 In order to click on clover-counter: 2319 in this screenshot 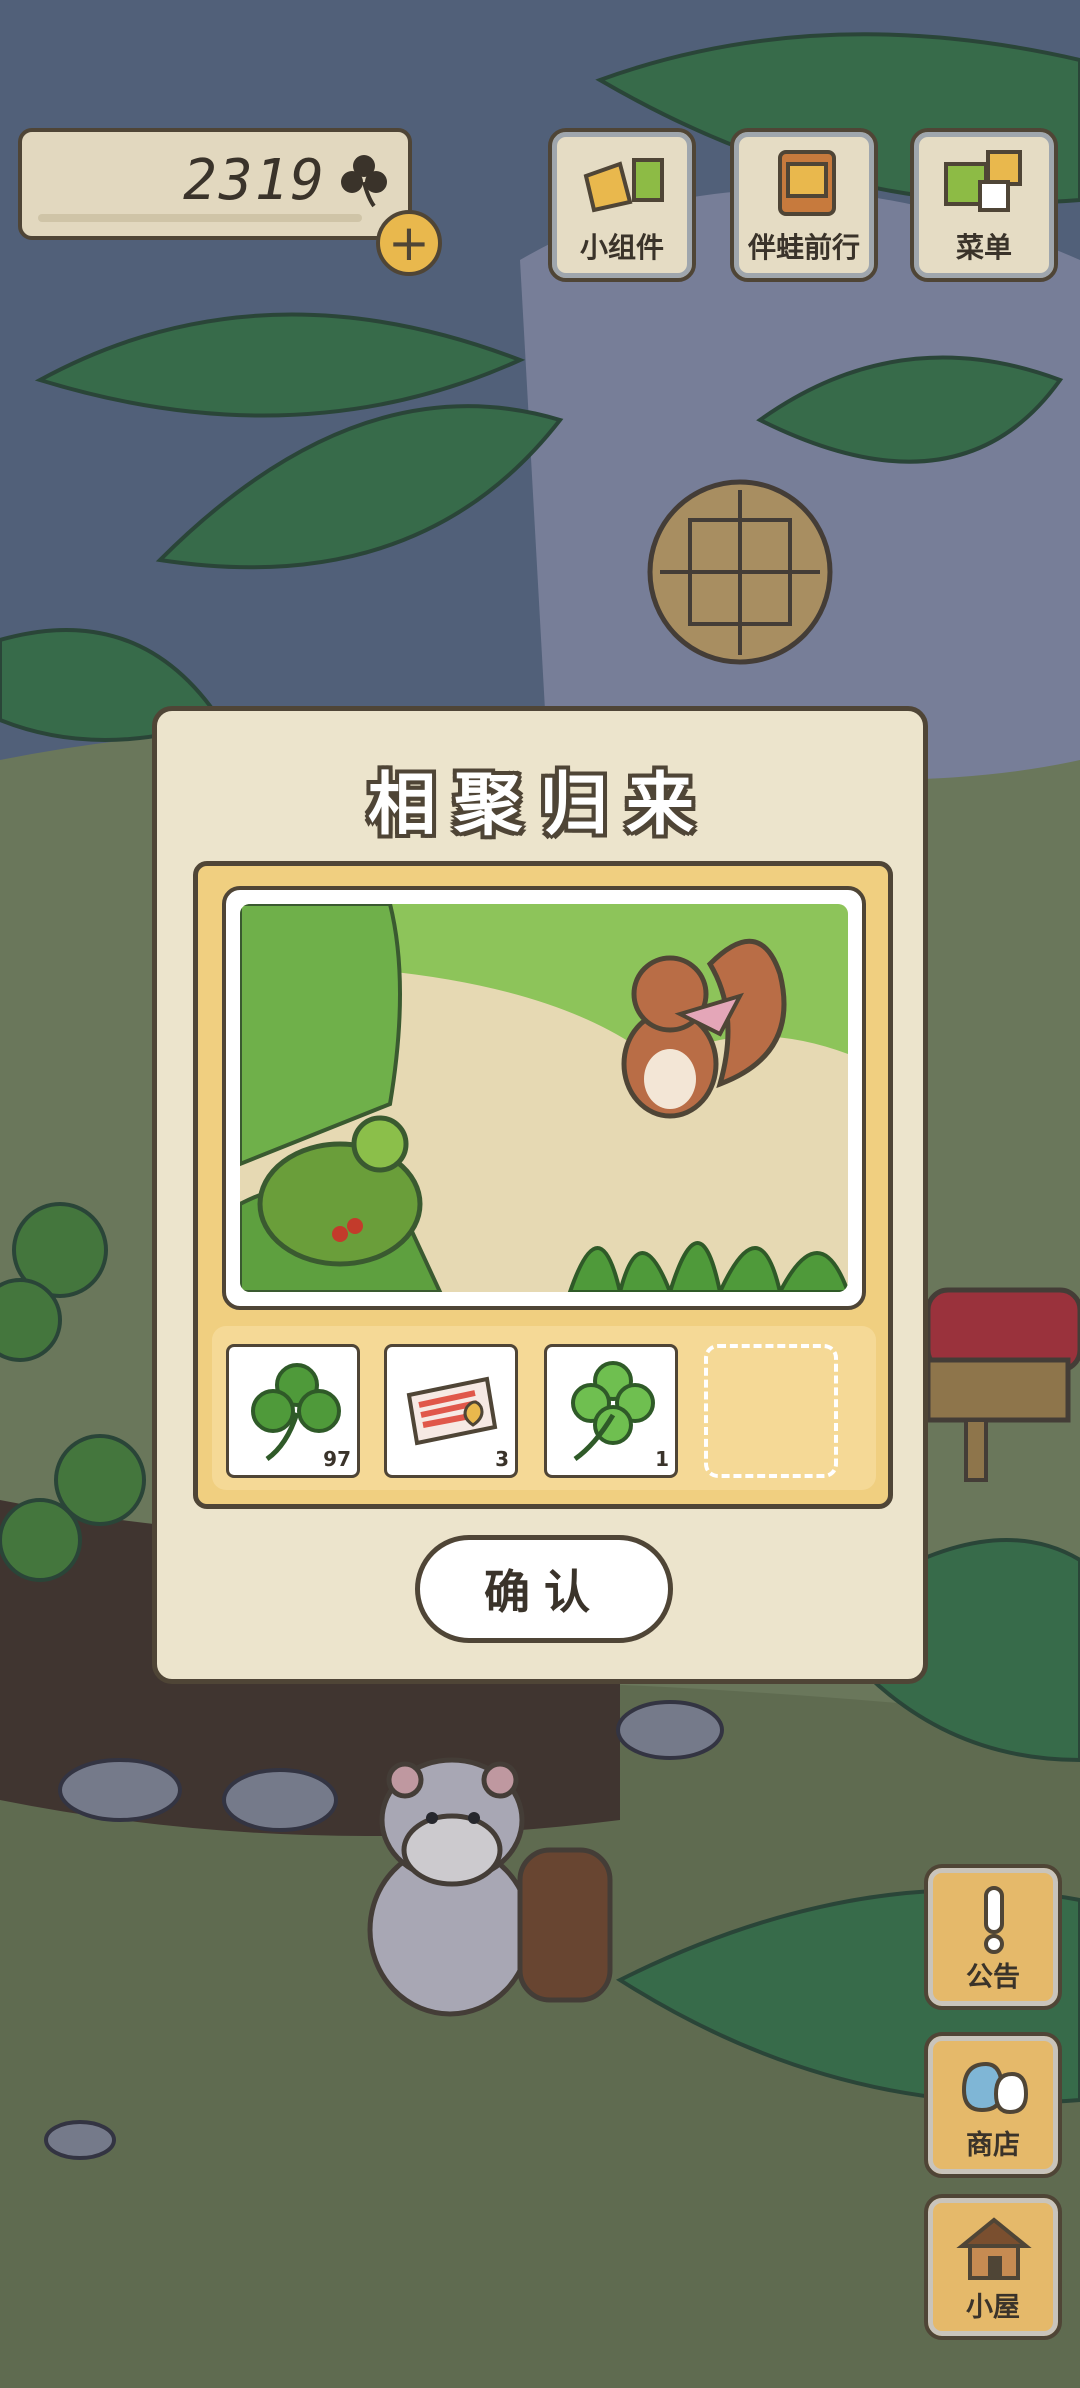, I will do `click(215, 184)`.